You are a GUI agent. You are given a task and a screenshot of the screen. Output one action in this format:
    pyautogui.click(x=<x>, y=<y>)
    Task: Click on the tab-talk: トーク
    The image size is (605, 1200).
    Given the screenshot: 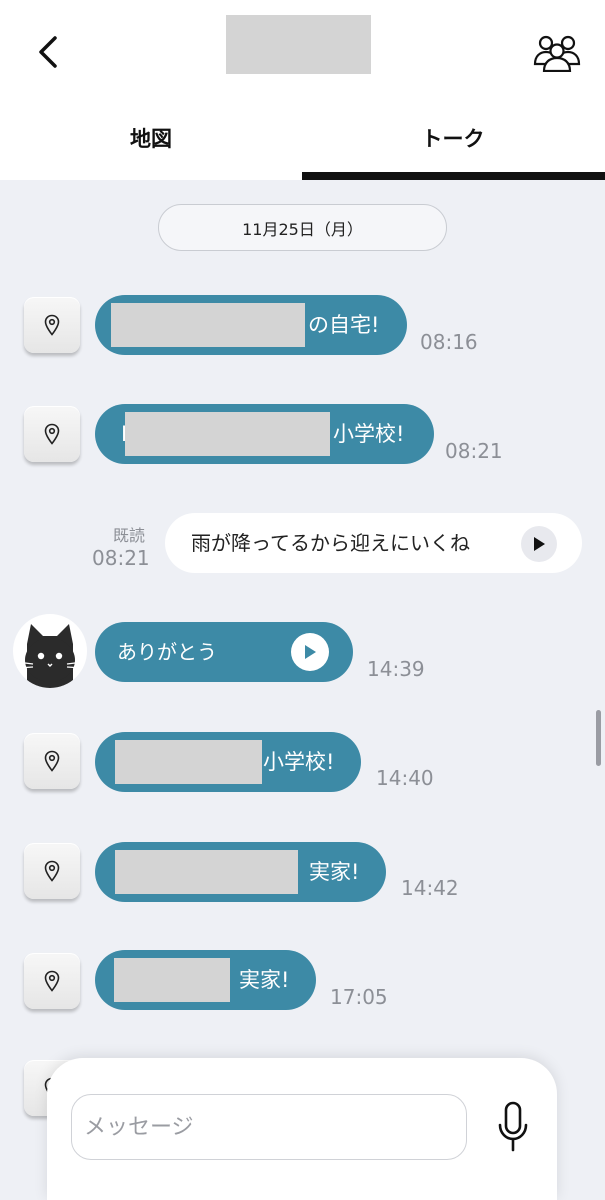 What is the action you would take?
    pyautogui.click(x=453, y=138)
    